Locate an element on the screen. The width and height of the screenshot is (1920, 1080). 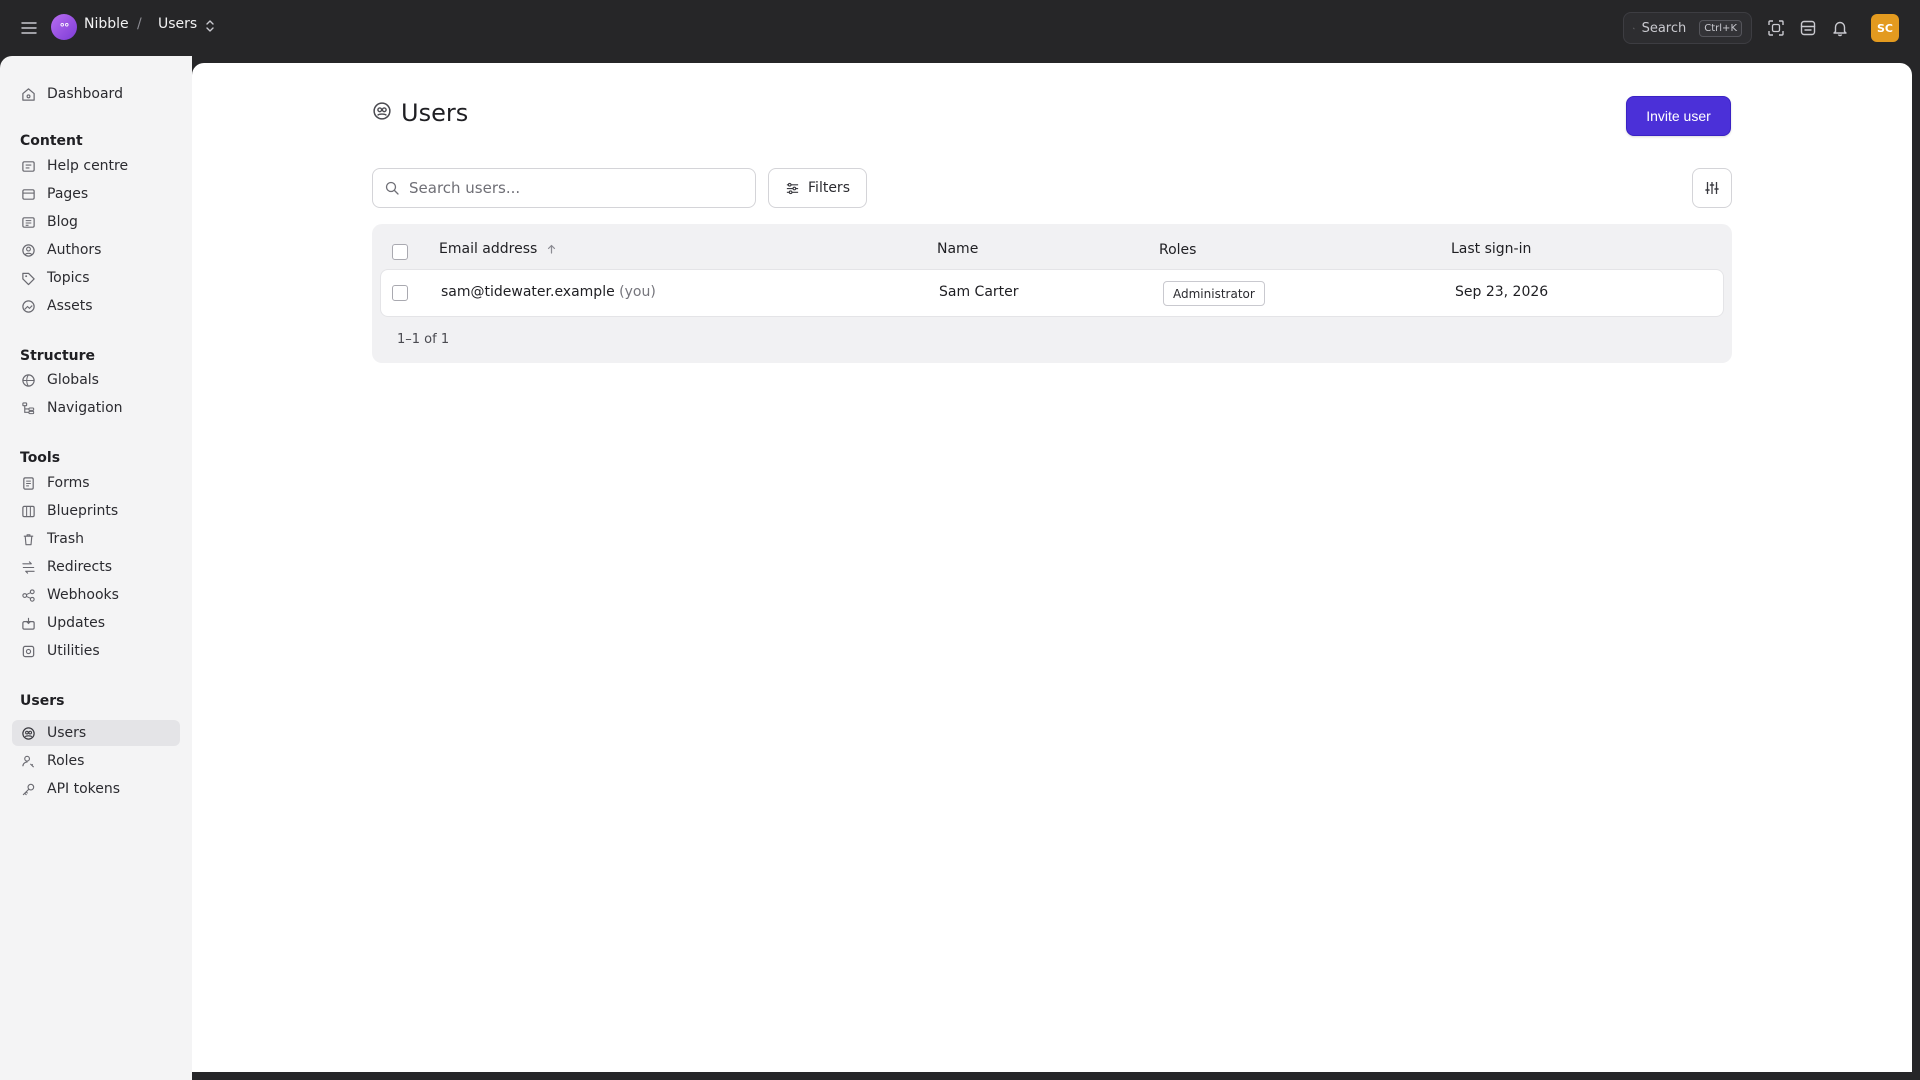
menu-icon is located at coordinates (29, 28).